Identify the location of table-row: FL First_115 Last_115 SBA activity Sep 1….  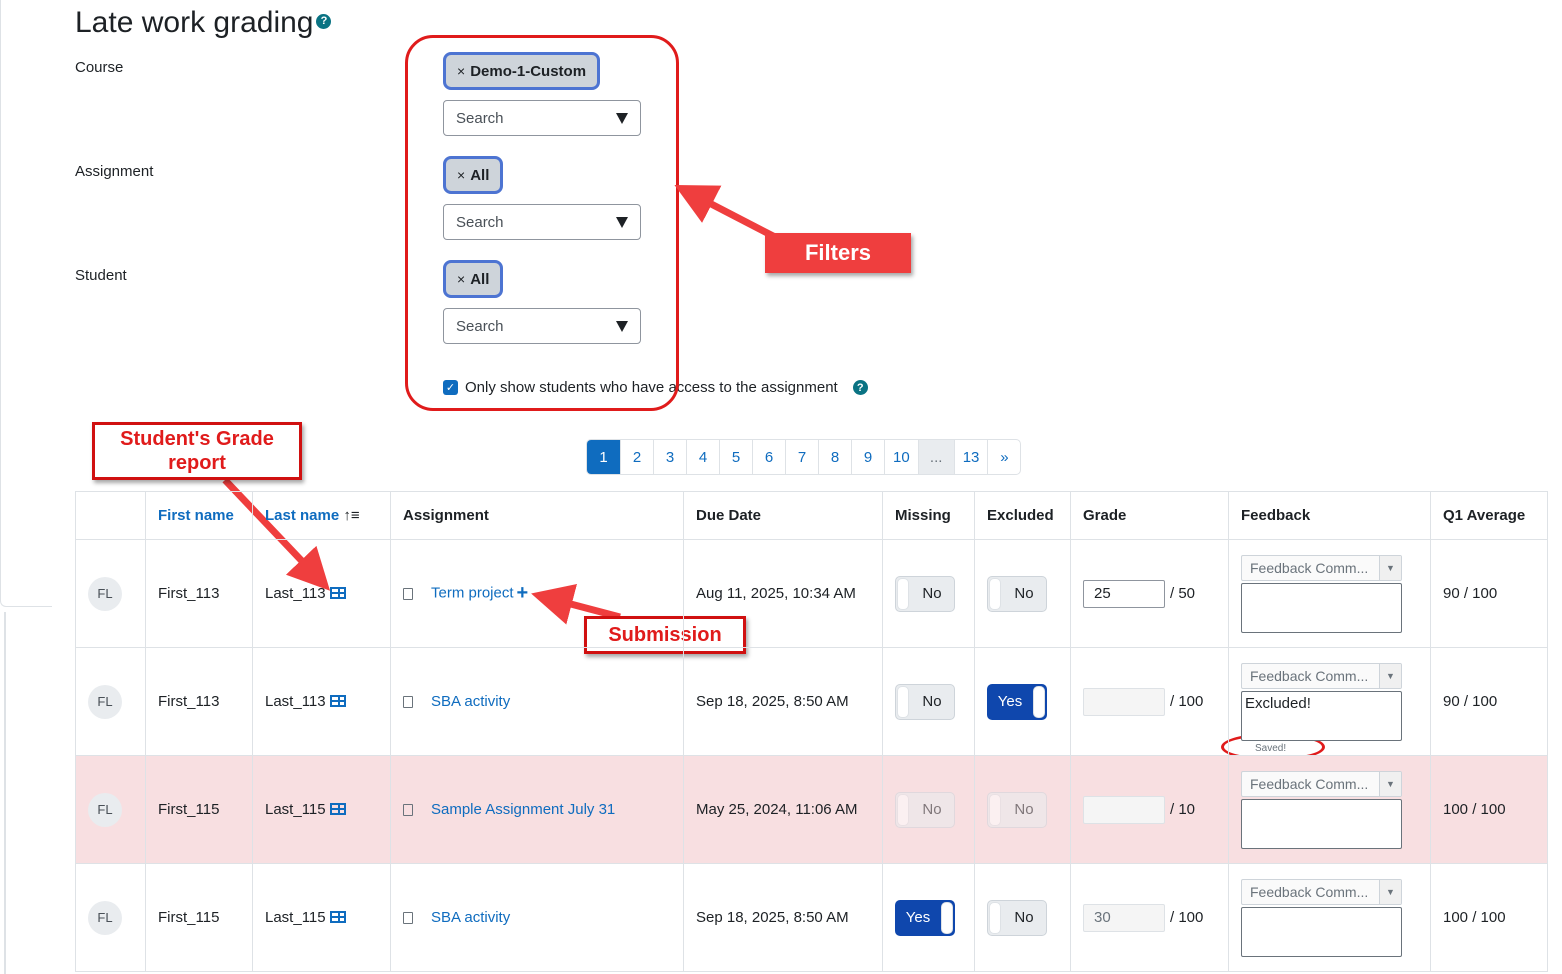
(811, 917).